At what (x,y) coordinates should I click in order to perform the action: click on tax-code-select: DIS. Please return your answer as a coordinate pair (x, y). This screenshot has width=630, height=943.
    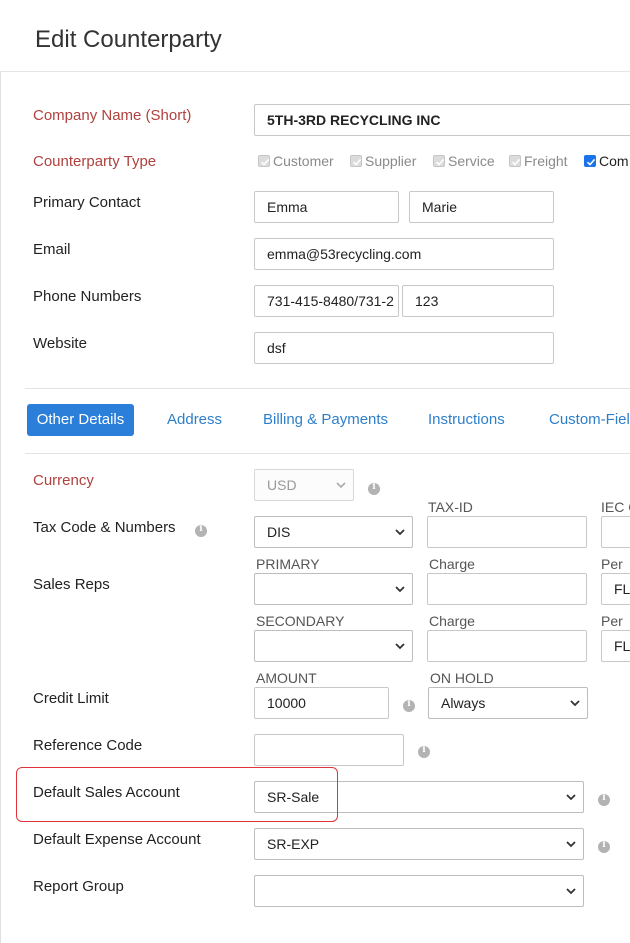
    Looking at the image, I should click on (333, 532).